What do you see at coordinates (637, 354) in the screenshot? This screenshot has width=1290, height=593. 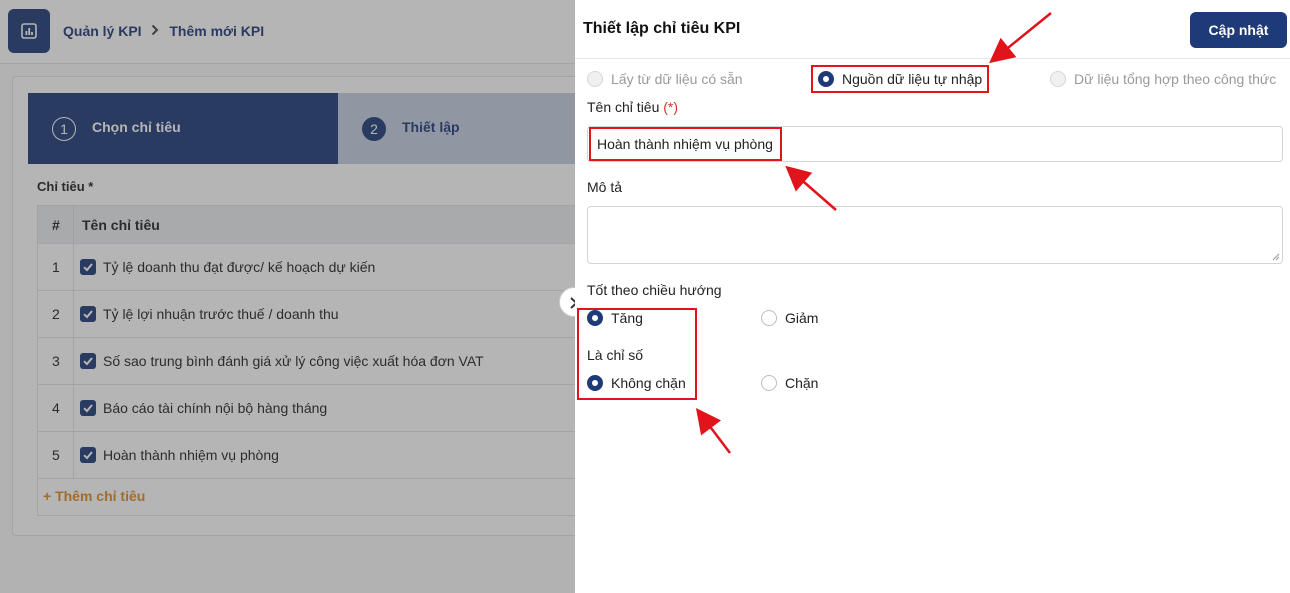 I see `highlight-direction-cap` at bounding box center [637, 354].